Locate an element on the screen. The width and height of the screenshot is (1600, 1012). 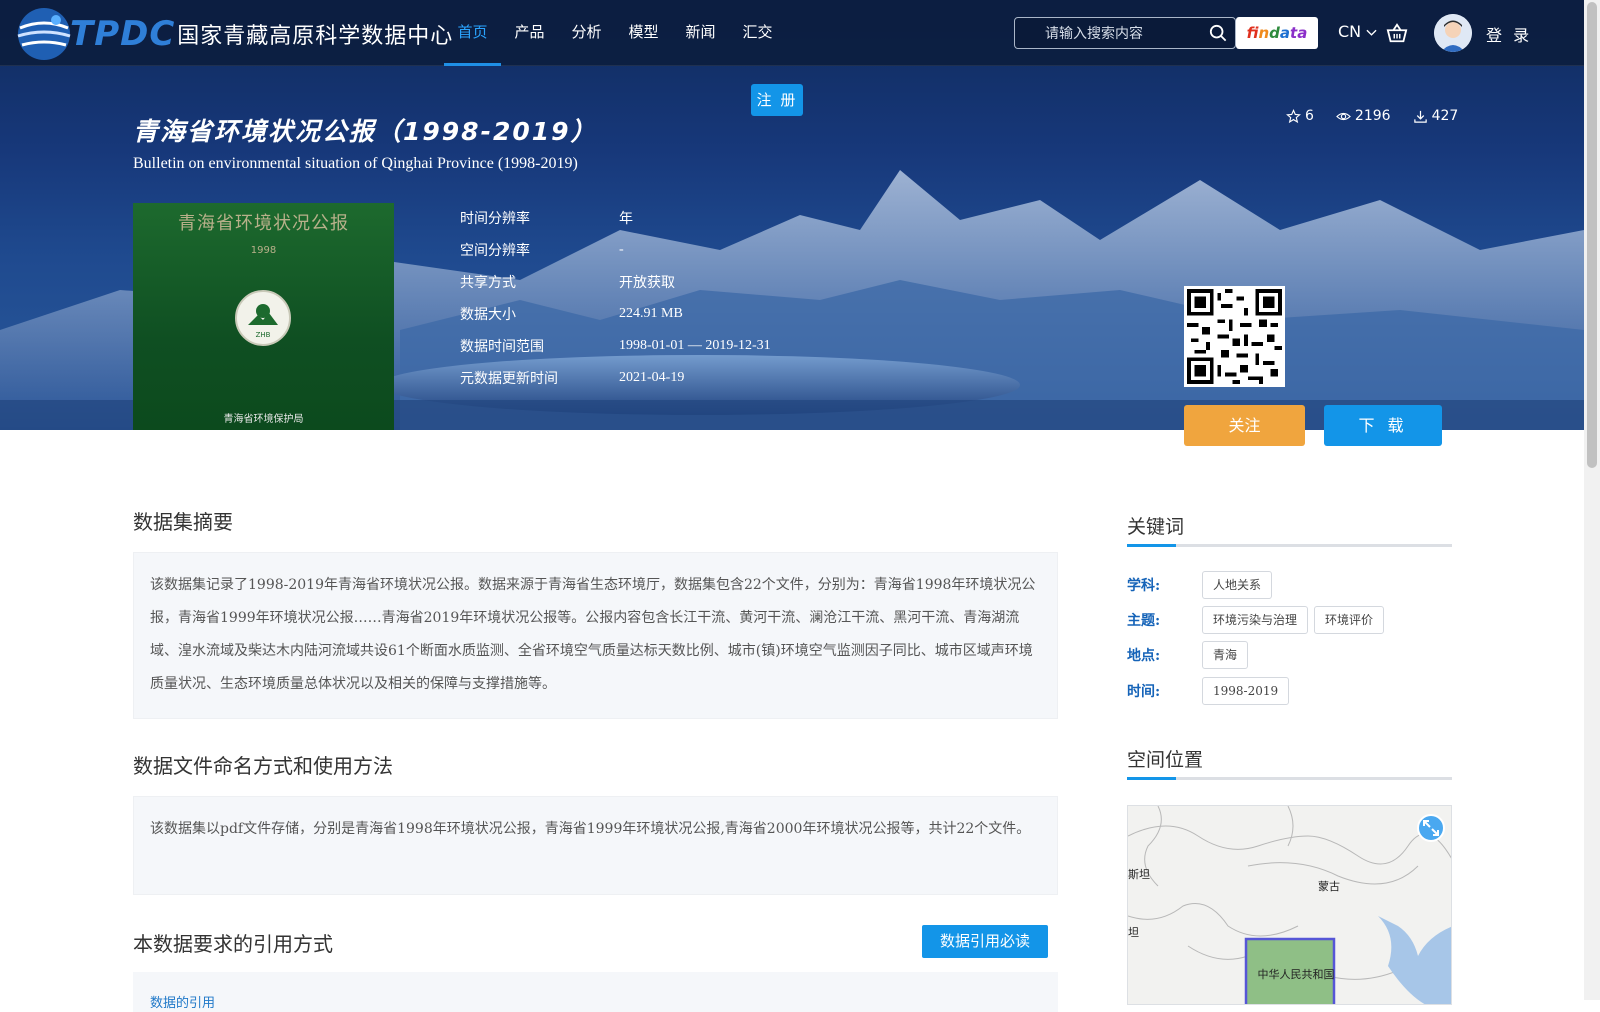
nav-item-analysis: 分析 is located at coordinates (586, 33).